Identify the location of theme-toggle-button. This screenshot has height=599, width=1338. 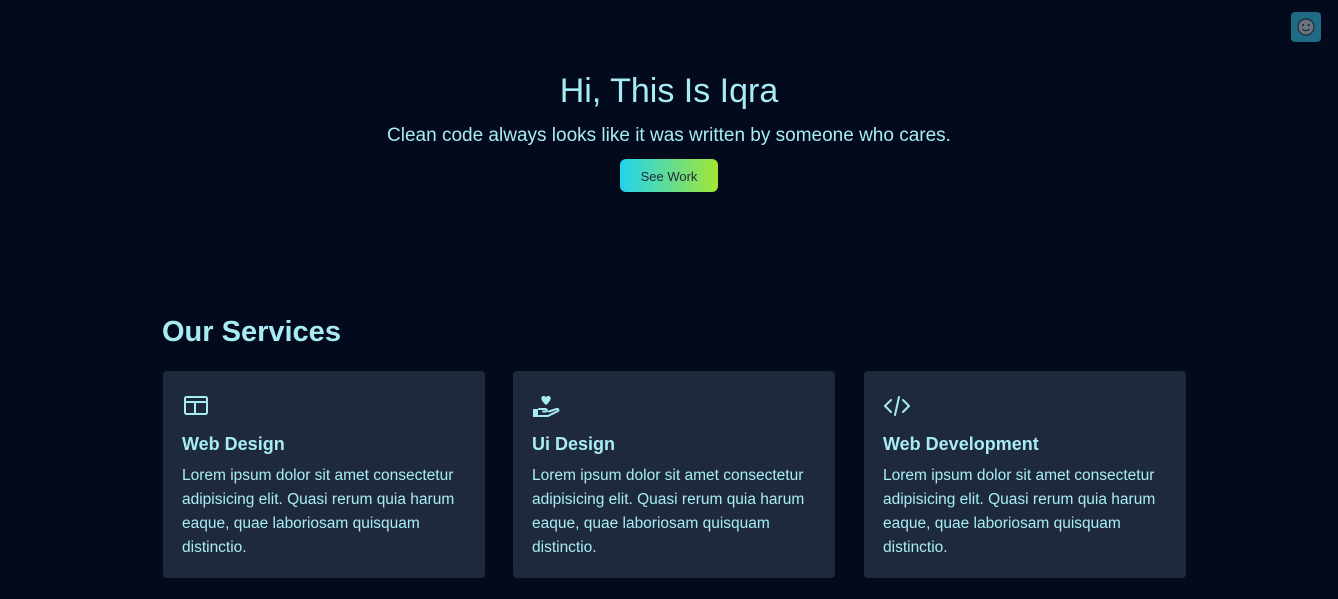
(1306, 27).